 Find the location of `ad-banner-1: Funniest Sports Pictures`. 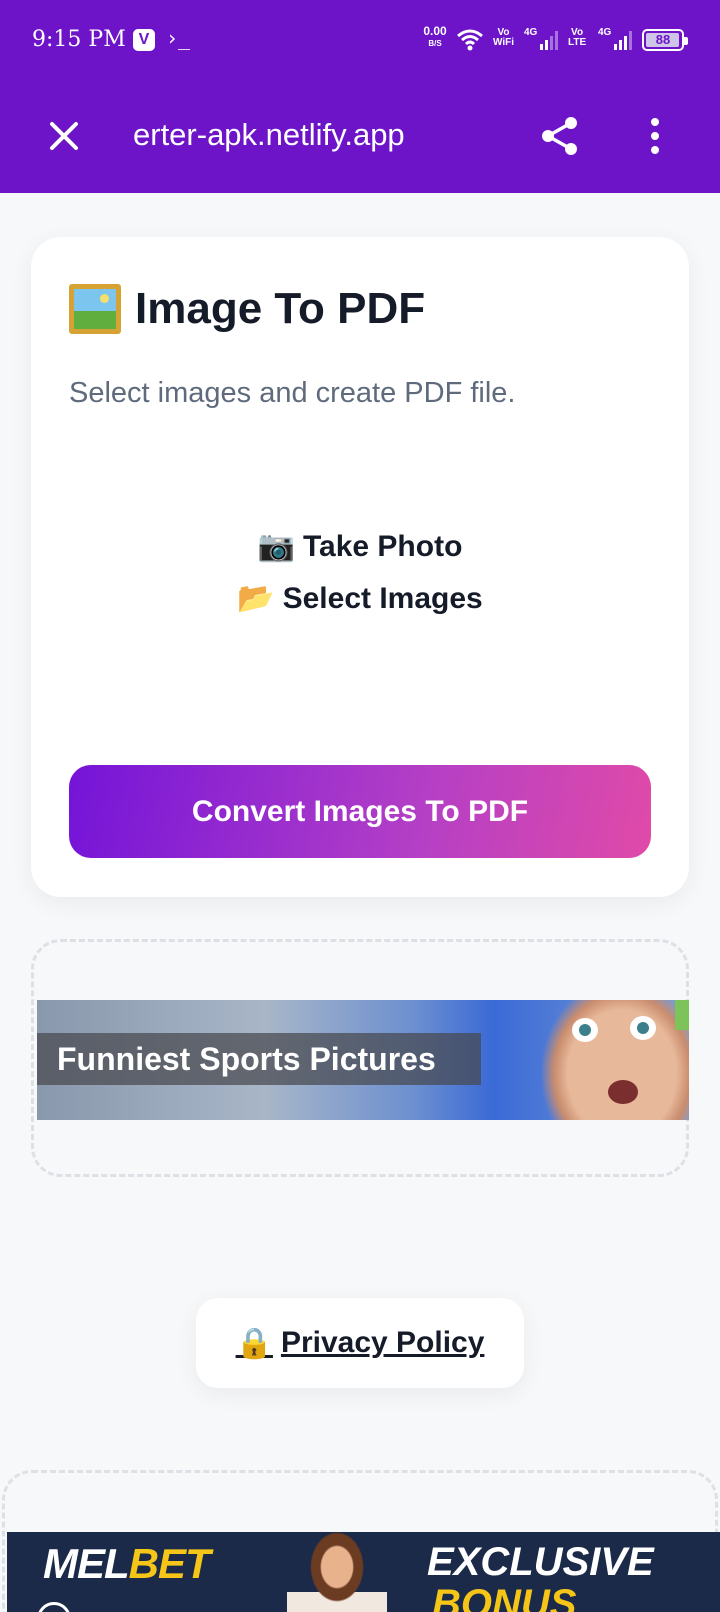

ad-banner-1: Funniest Sports Pictures is located at coordinates (363, 1060).